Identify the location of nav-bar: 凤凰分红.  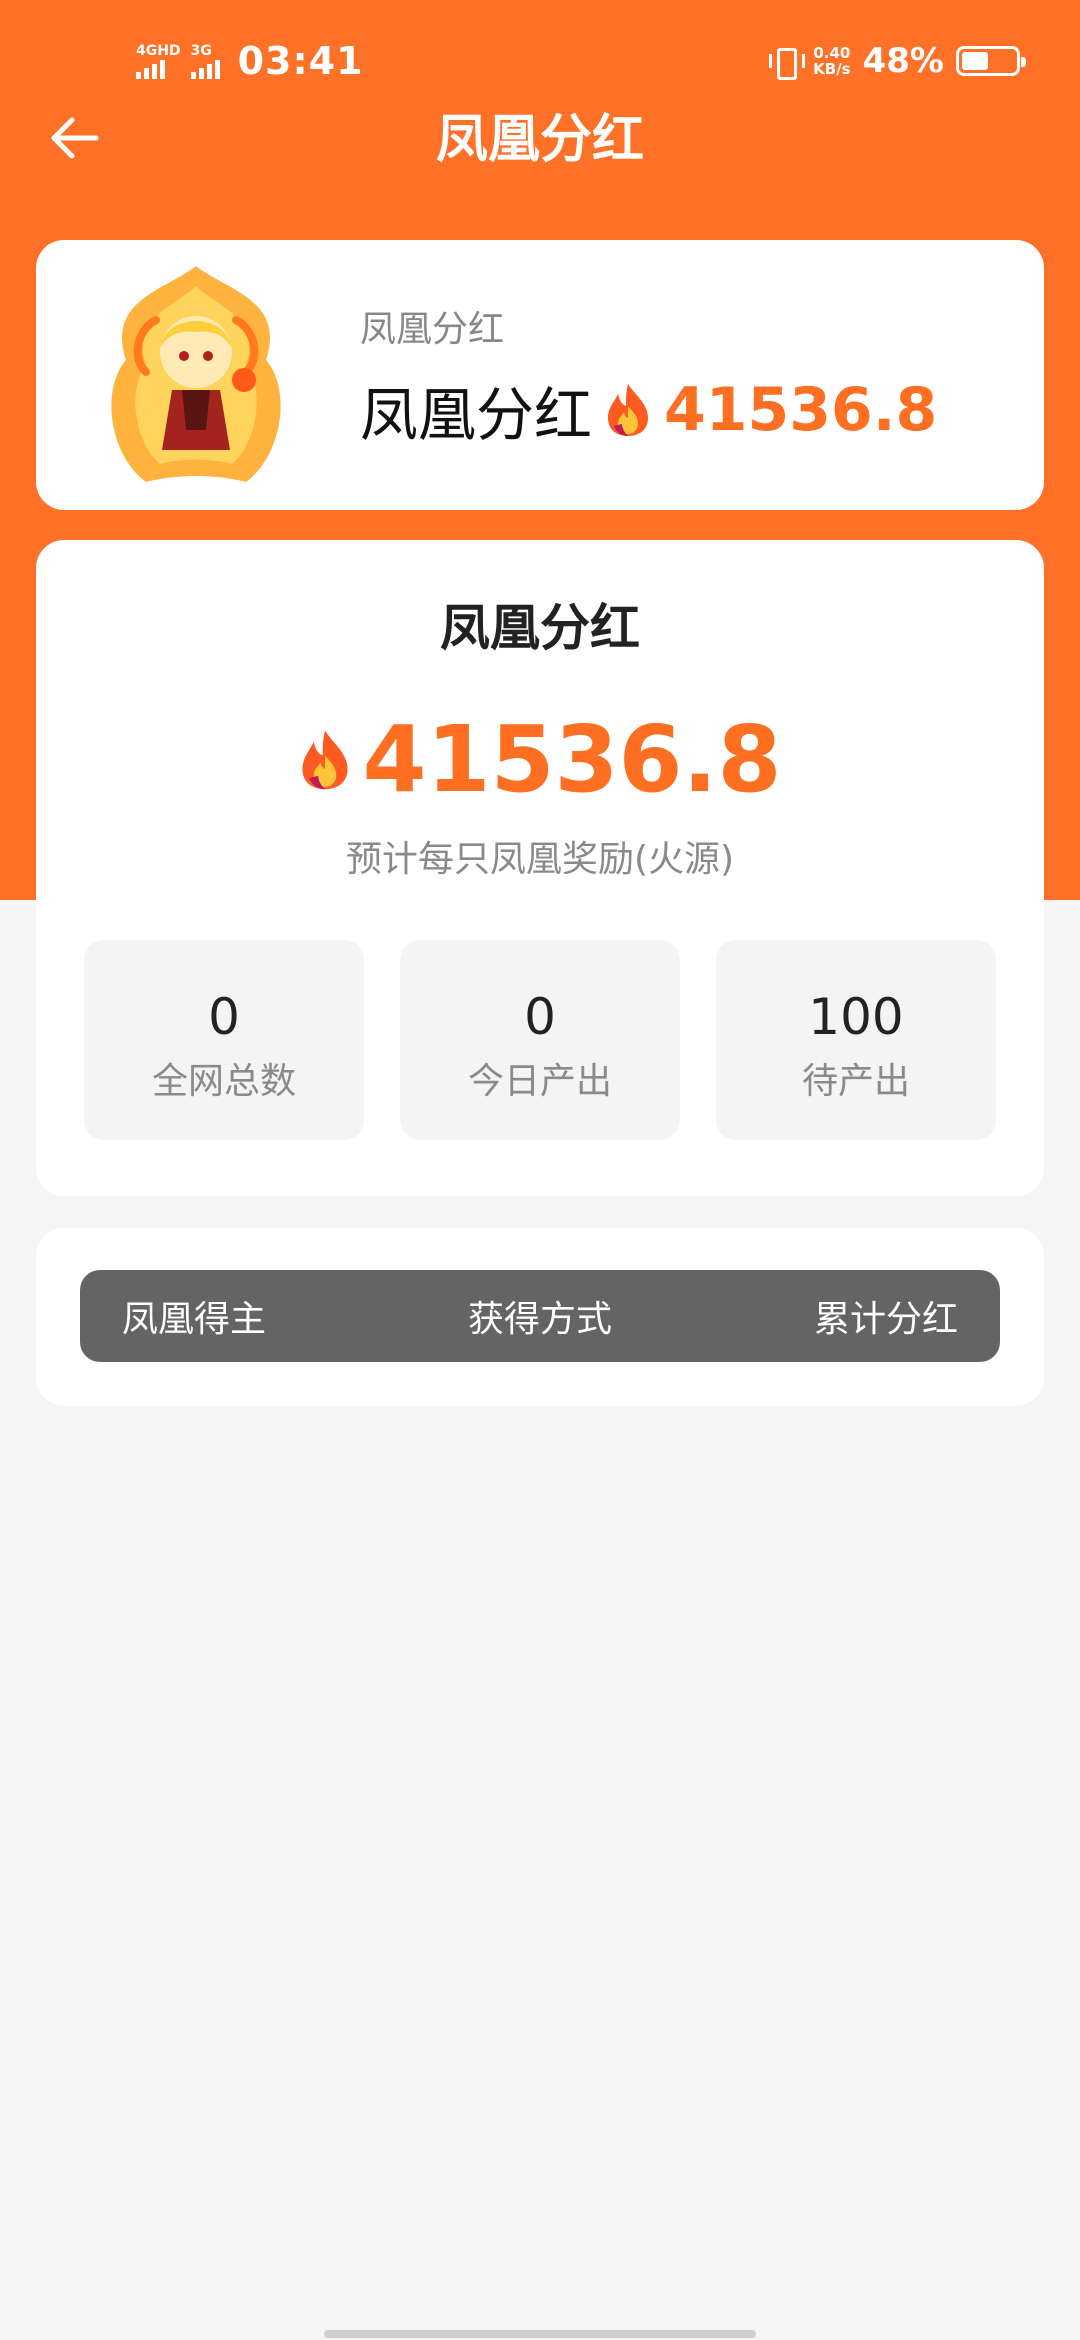
(540, 140).